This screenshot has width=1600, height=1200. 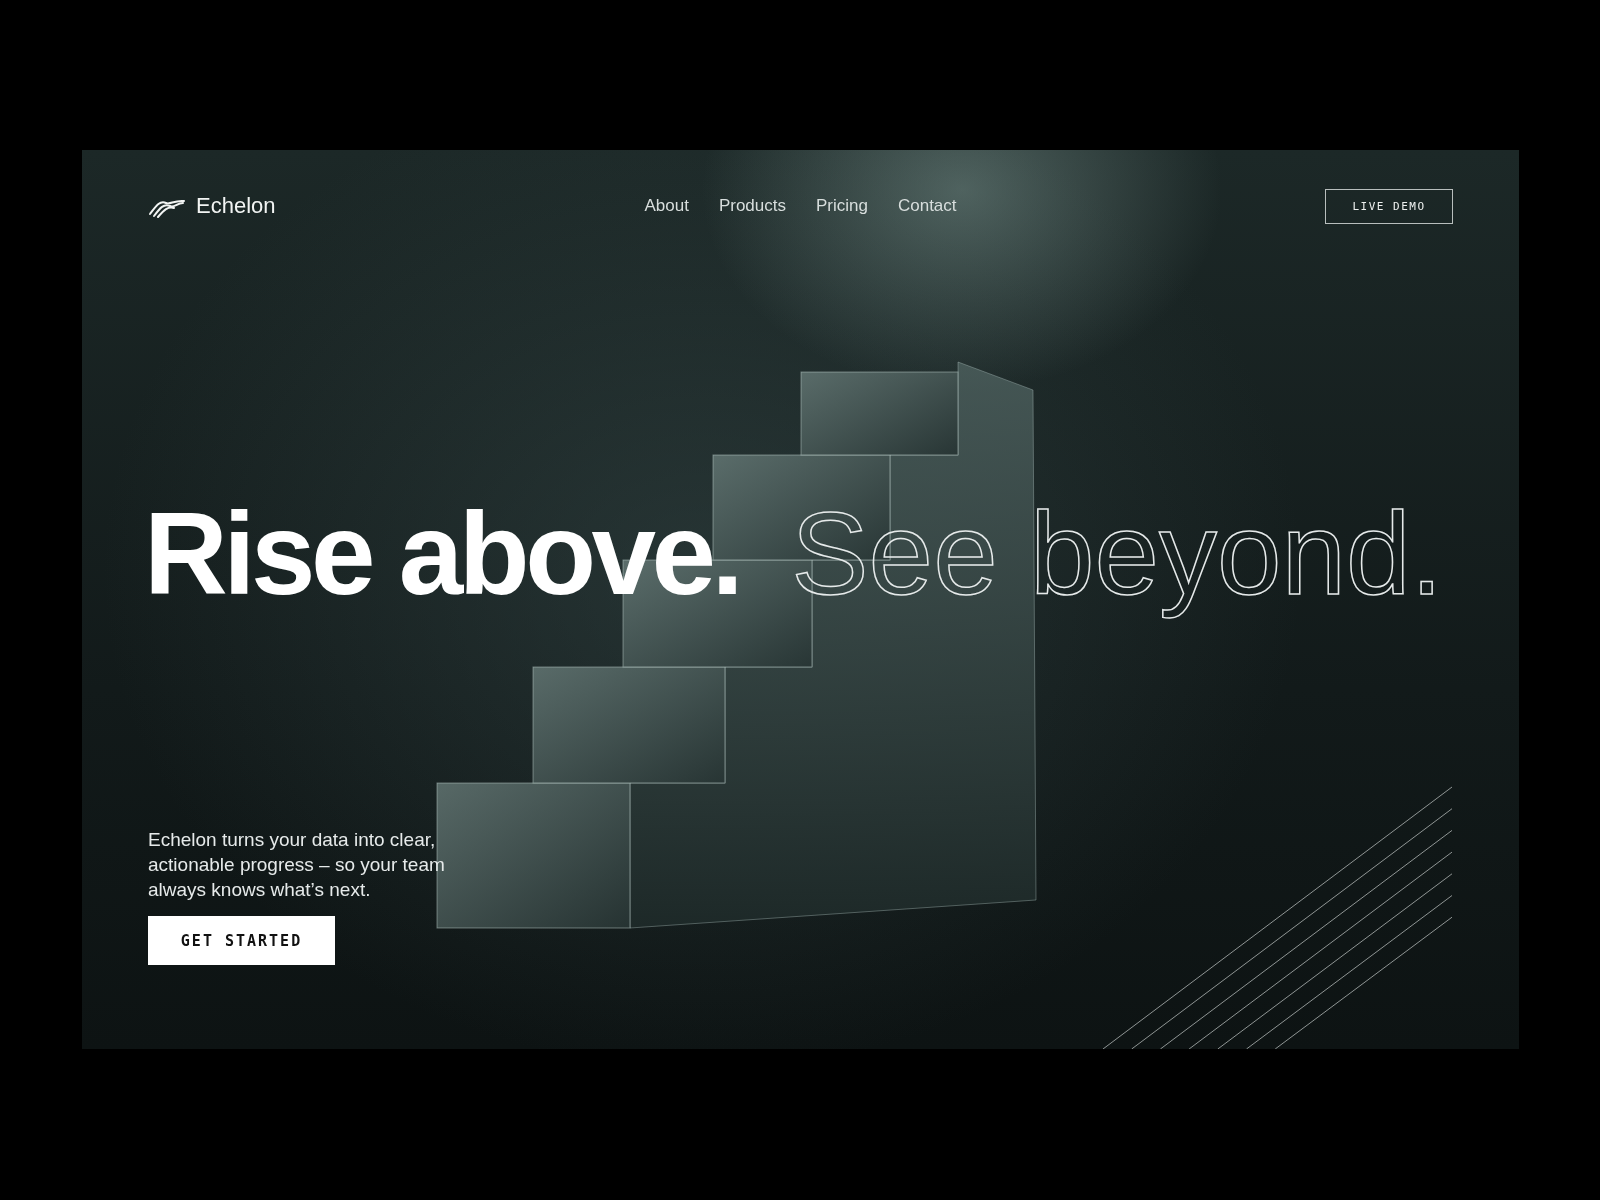 I want to click on brand-name: Echelon, so click(x=236, y=206).